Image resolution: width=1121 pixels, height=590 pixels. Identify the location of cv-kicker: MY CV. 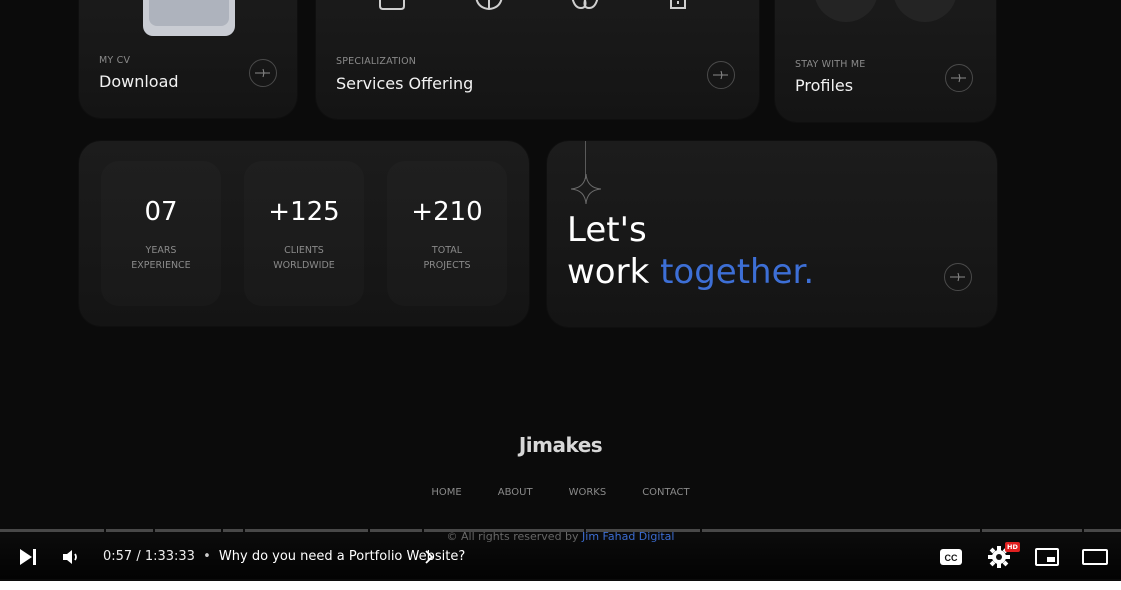
(115, 60).